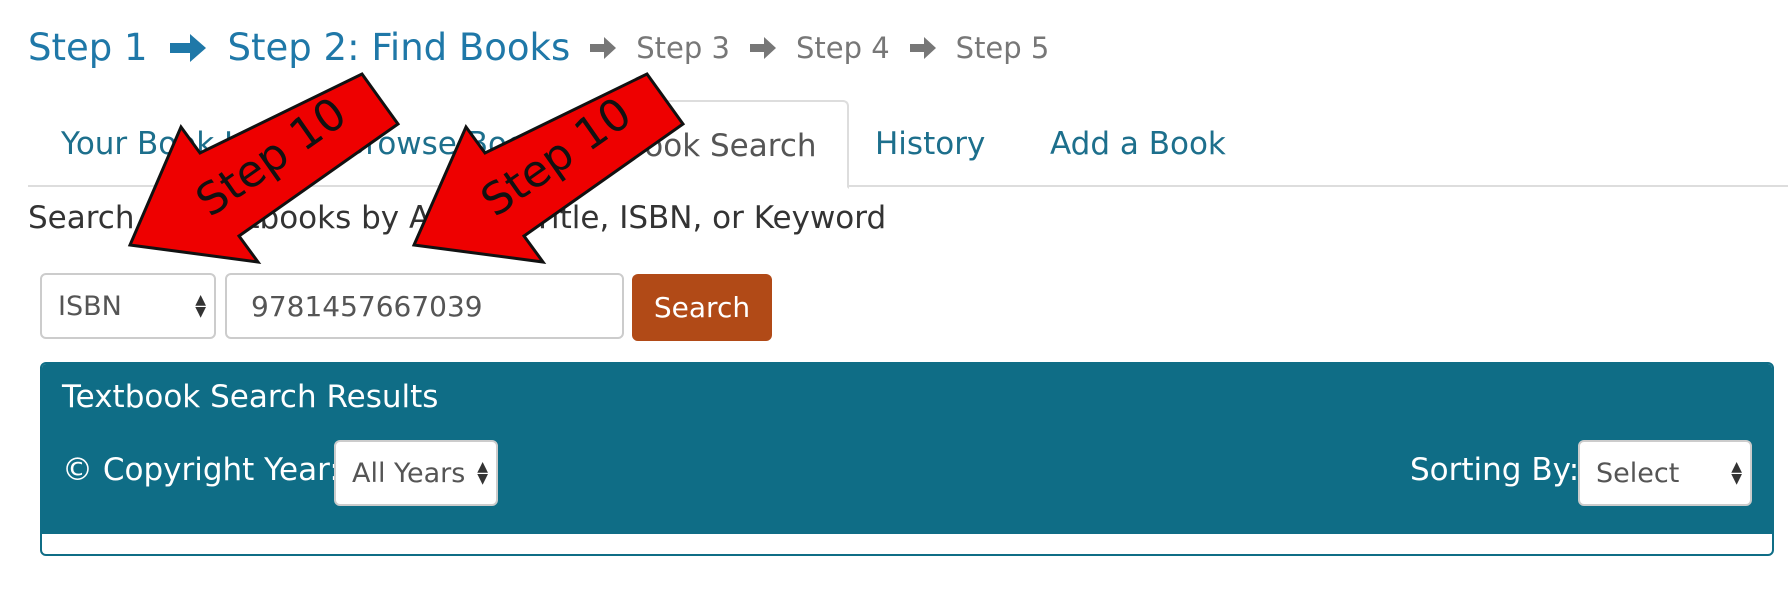  I want to click on step-3-label: Step 3, so click(683, 47).